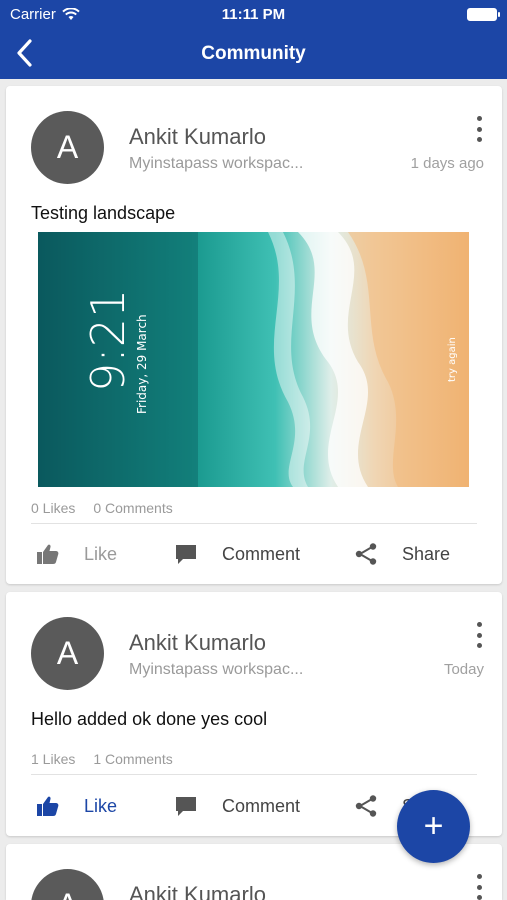  I want to click on likes-count: 0 Likes, so click(53, 508).